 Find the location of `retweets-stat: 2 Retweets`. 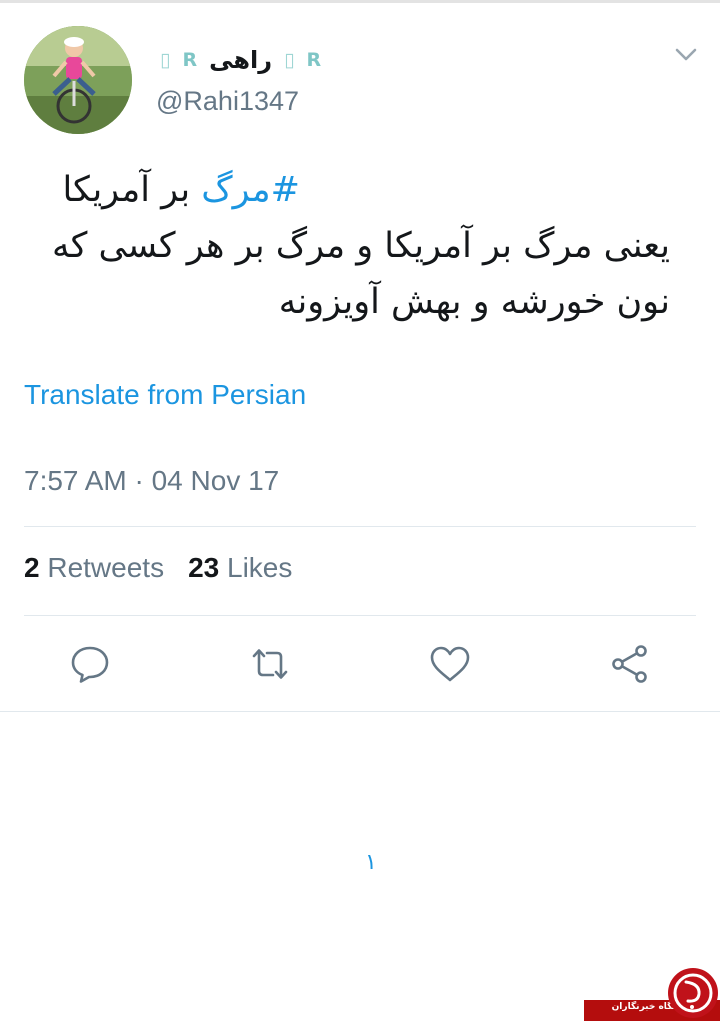

retweets-stat: 2 Retweets is located at coordinates (94, 568).